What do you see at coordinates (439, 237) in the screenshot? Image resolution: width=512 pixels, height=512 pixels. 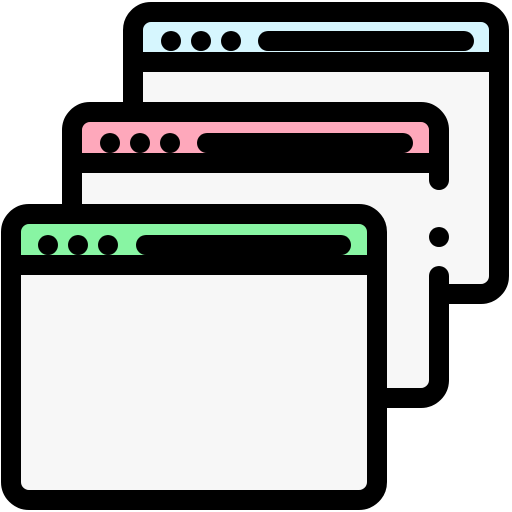 I see `middle-window-frame-dot-icon` at bounding box center [439, 237].